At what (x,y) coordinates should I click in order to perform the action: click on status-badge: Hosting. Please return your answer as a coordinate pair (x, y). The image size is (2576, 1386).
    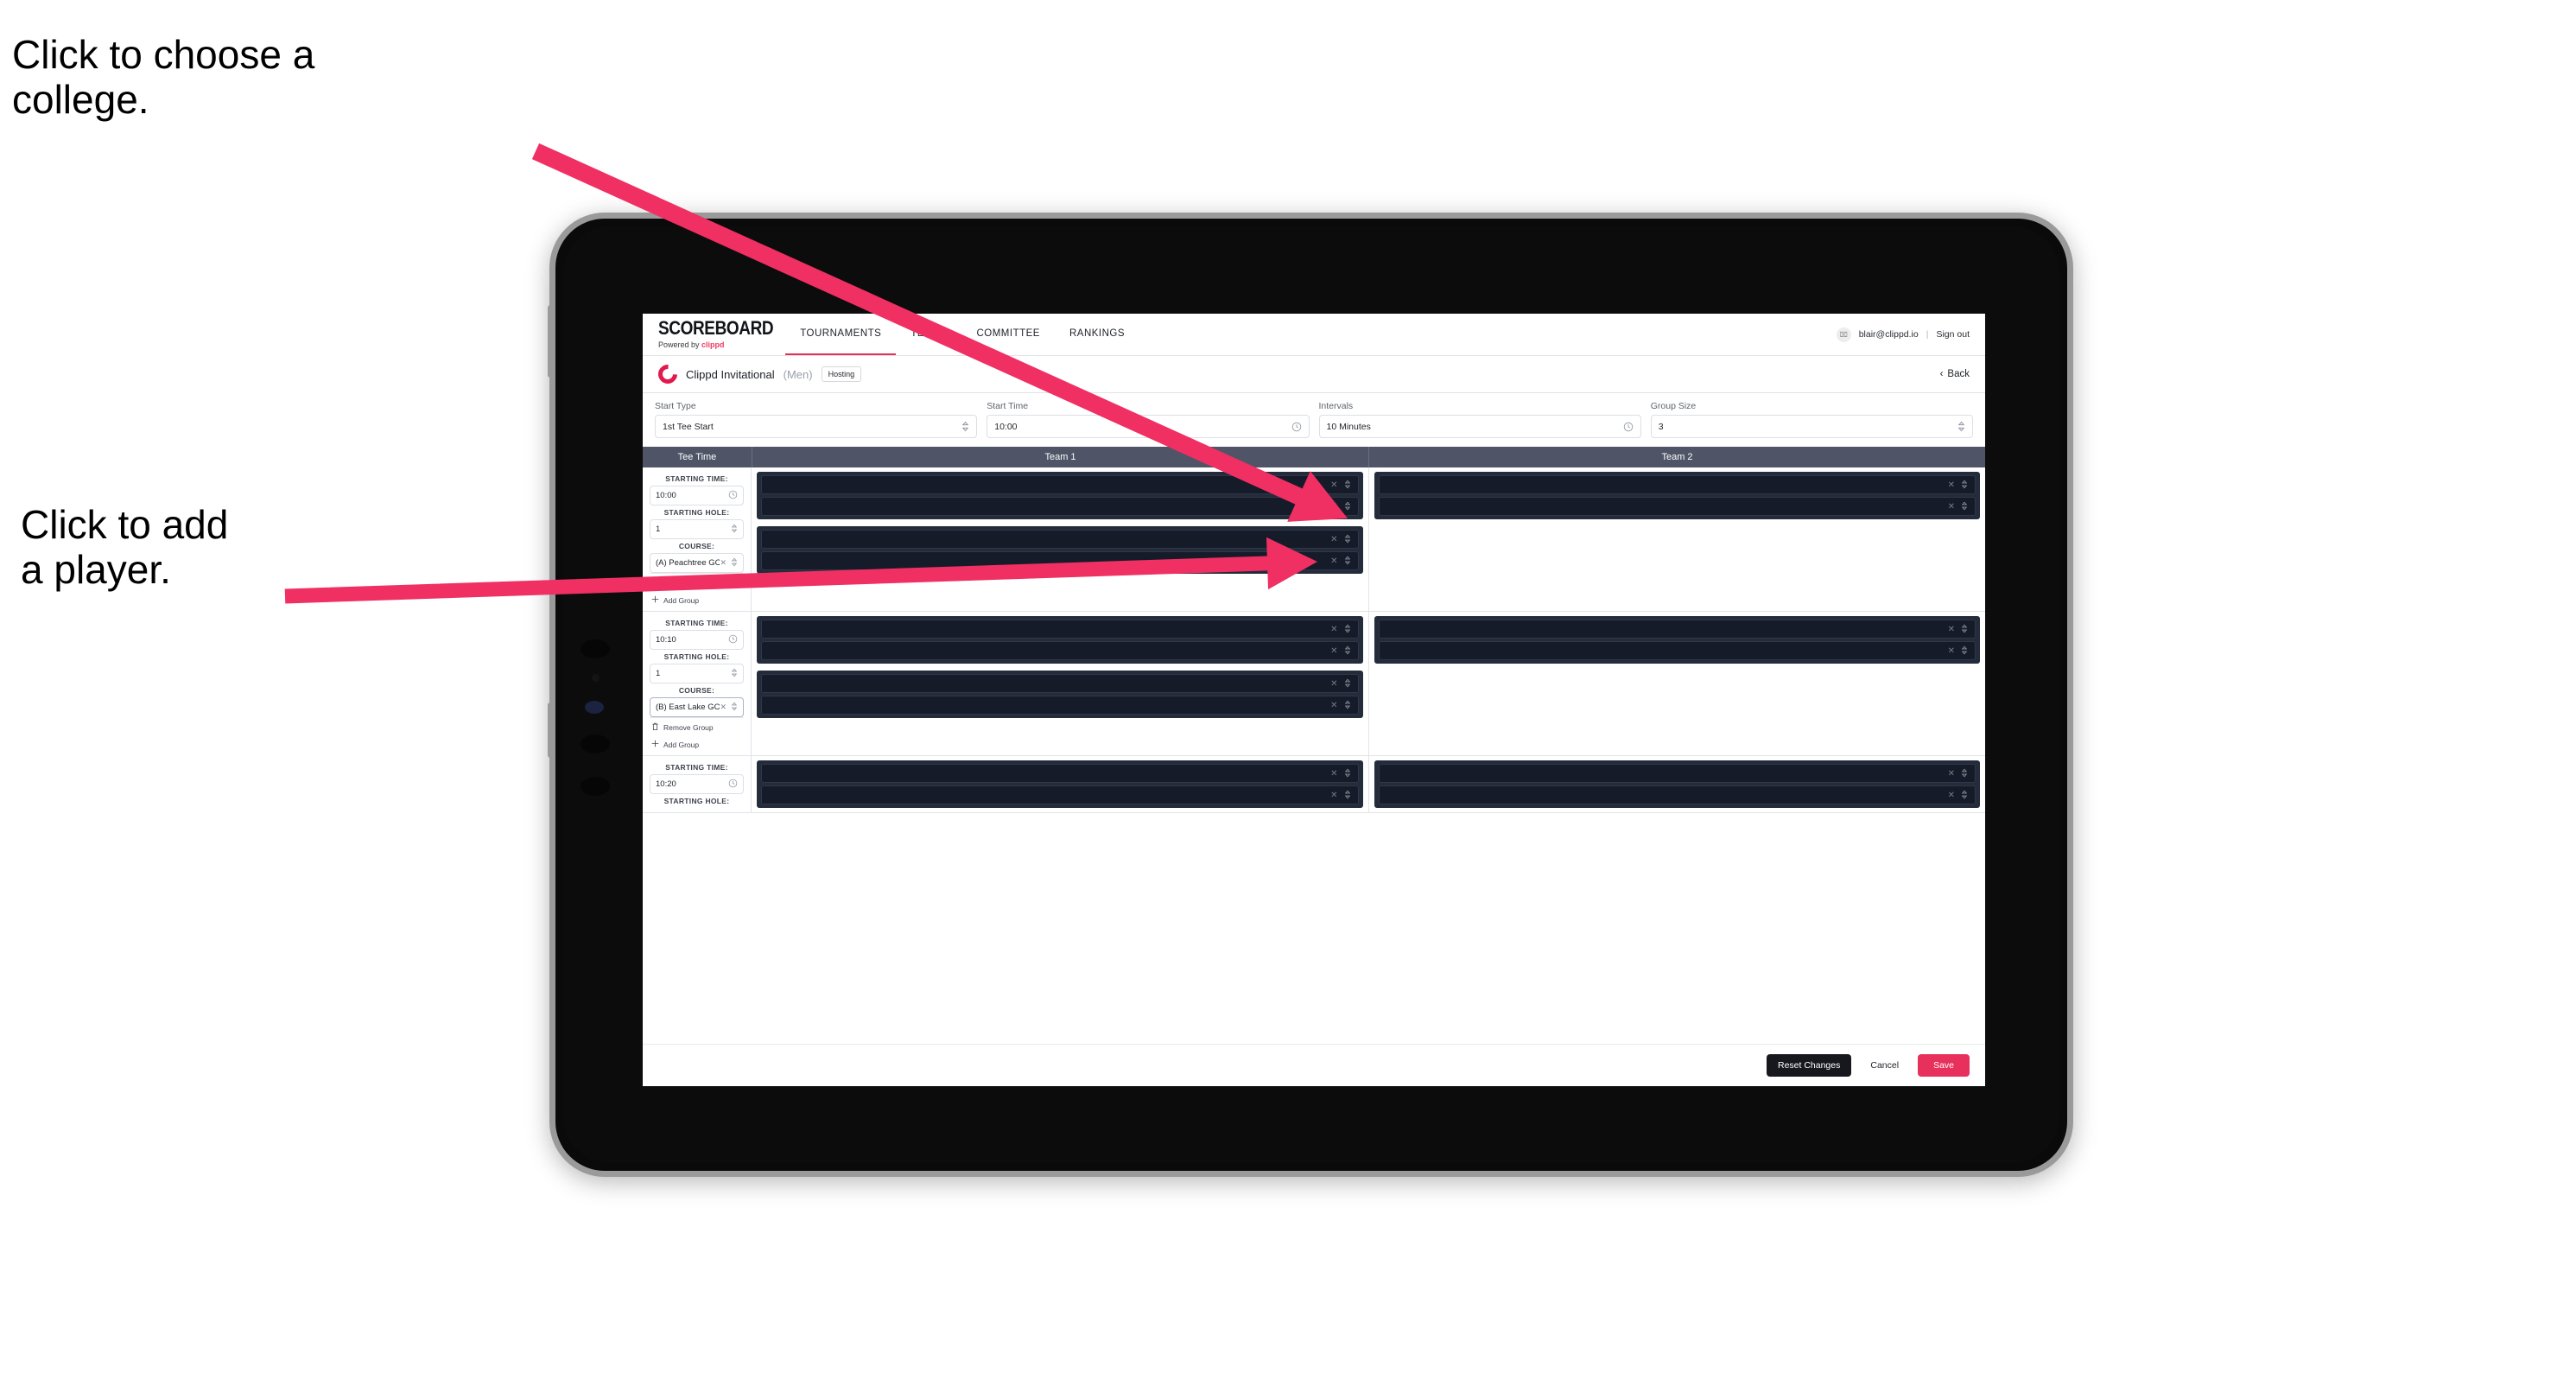
    Looking at the image, I should click on (841, 374).